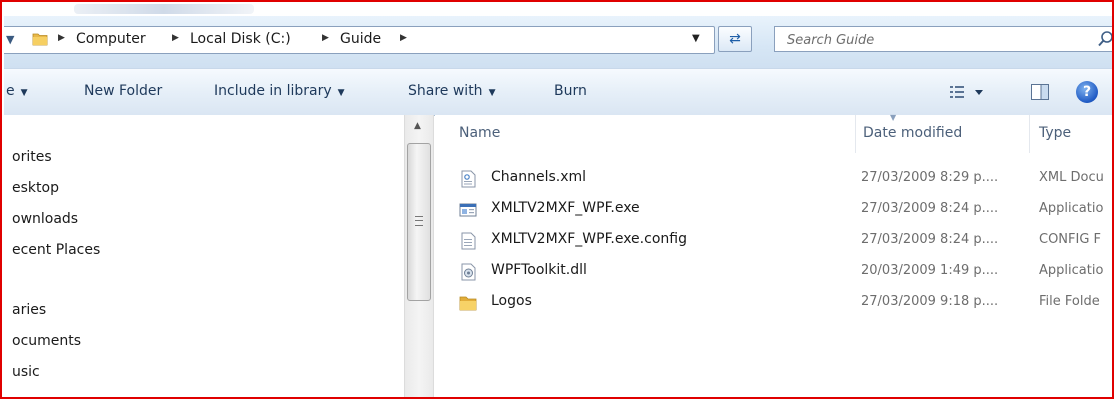 This screenshot has width=1114, height=399. I want to click on organize-label: e, so click(10, 91).